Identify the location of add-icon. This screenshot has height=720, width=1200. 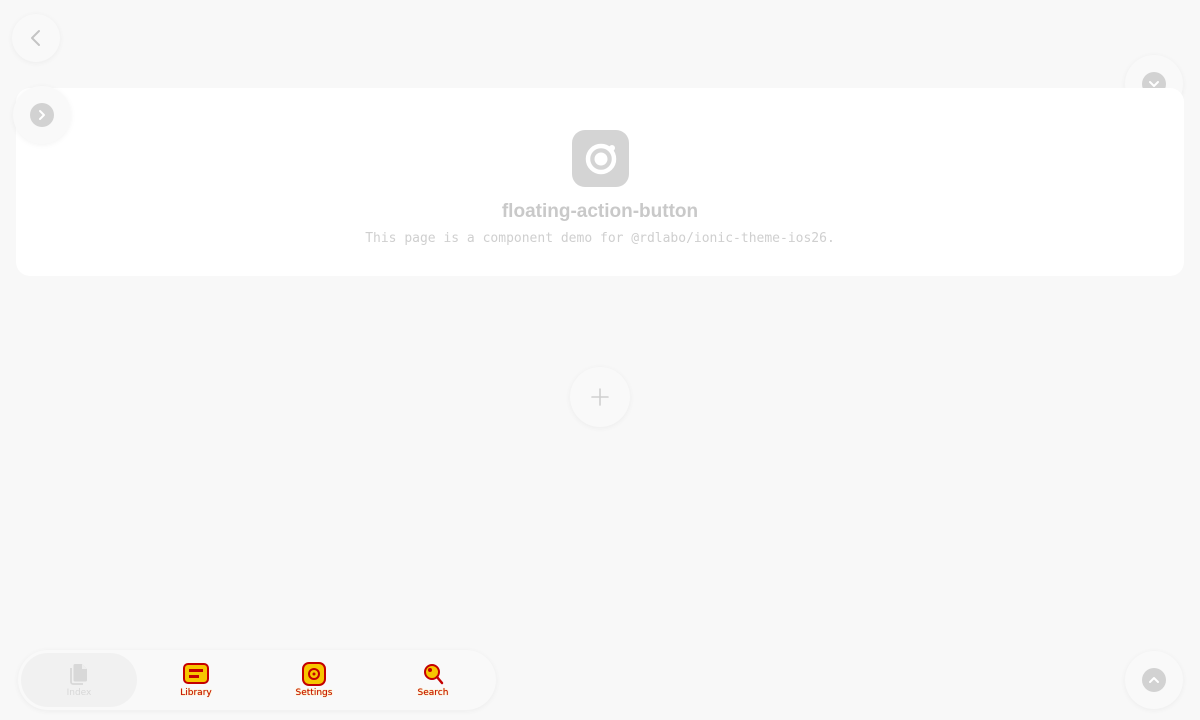
(600, 397).